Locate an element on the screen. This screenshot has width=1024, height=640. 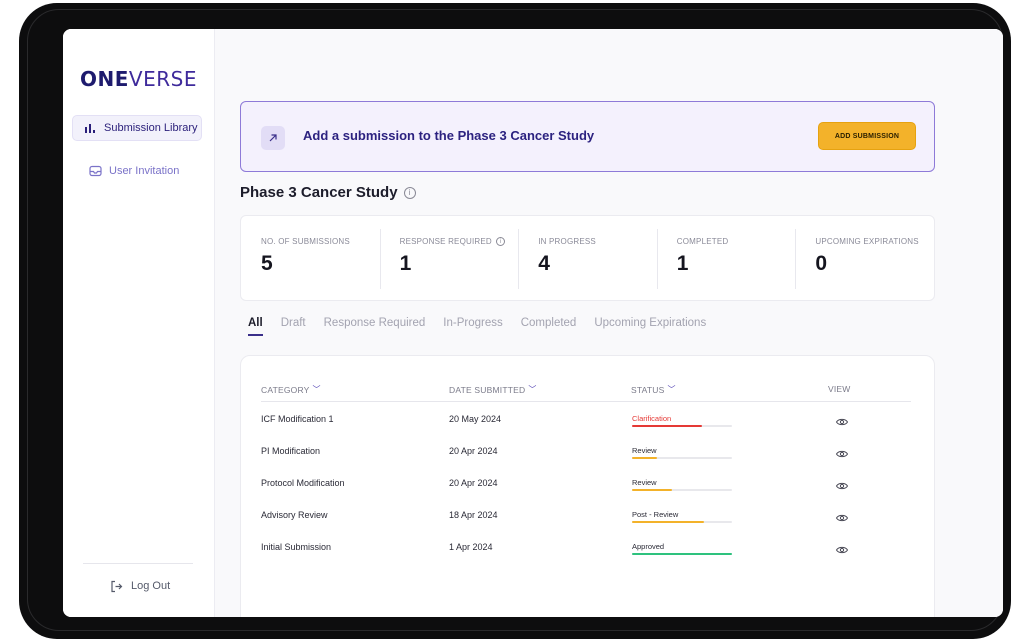
logout-button: Log Out is located at coordinates (139, 586).